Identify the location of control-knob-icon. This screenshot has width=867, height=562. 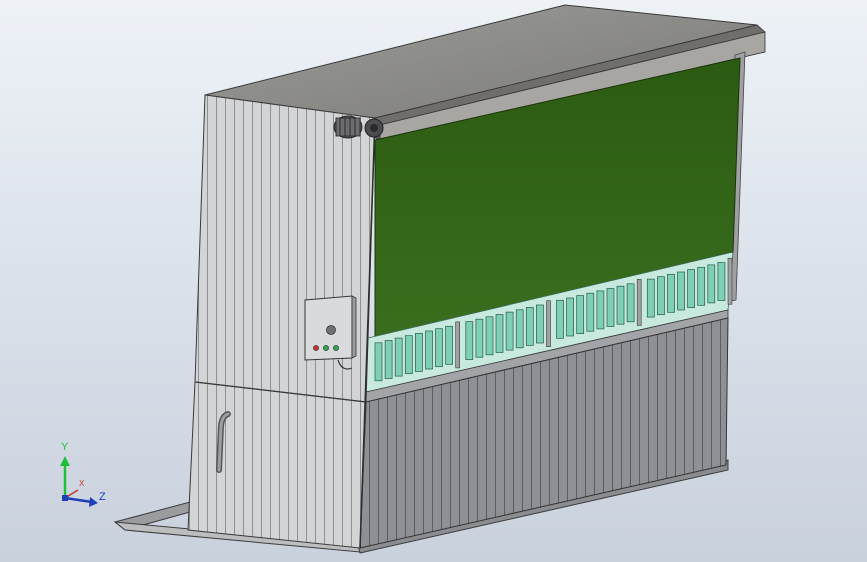
(331, 330).